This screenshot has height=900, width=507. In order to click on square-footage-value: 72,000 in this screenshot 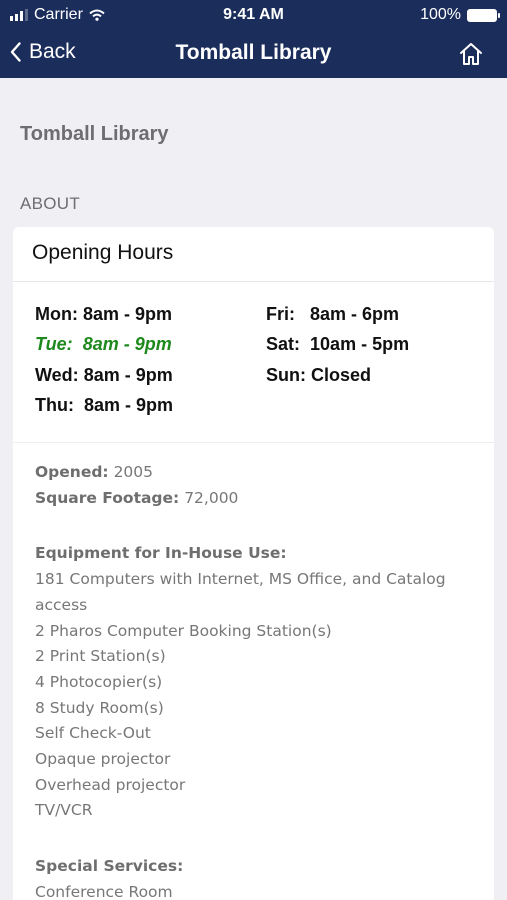, I will do `click(211, 497)`.